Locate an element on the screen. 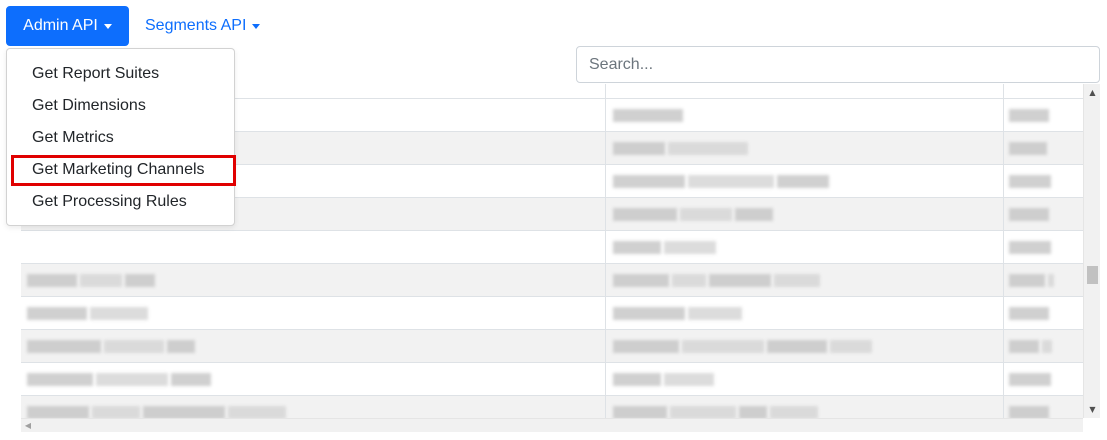 The image size is (1107, 440). vertical-scrollbar: ▲ ▼ is located at coordinates (1091, 251).